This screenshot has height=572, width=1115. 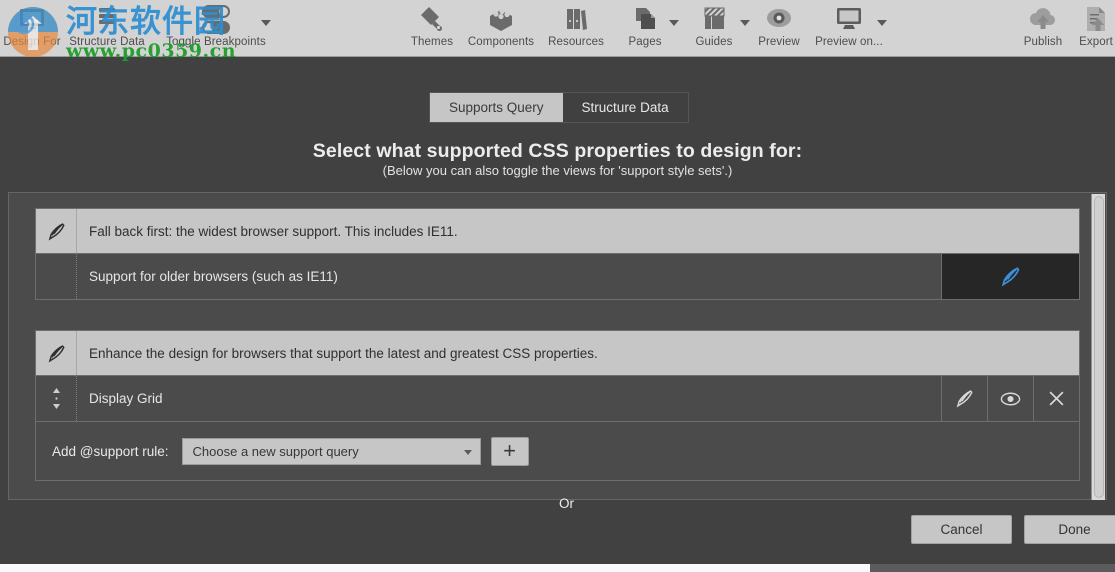 I want to click on toolbar-label: Pages, so click(x=645, y=42).